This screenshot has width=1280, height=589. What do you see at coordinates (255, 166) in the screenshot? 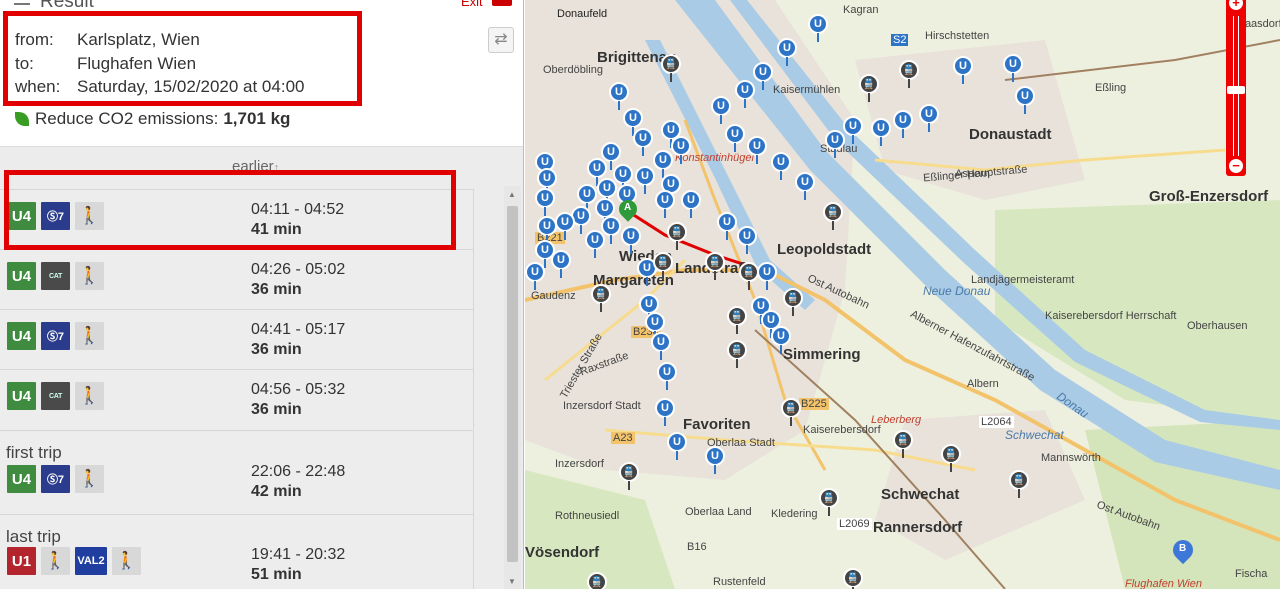
I see `earlier-button: earlier↑` at bounding box center [255, 166].